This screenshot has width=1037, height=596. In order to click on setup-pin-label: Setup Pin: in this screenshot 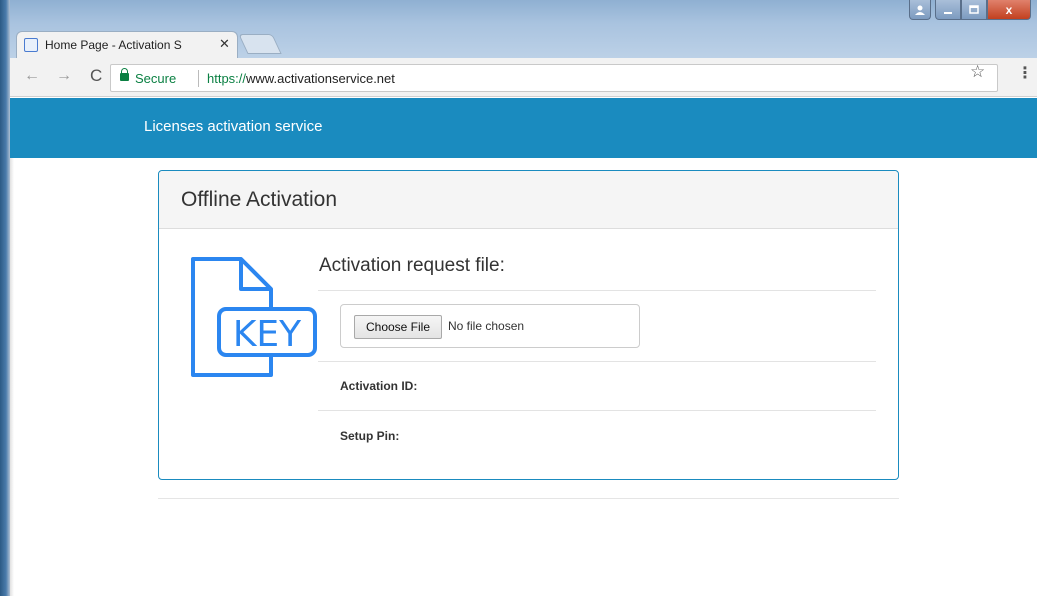, I will do `click(370, 436)`.